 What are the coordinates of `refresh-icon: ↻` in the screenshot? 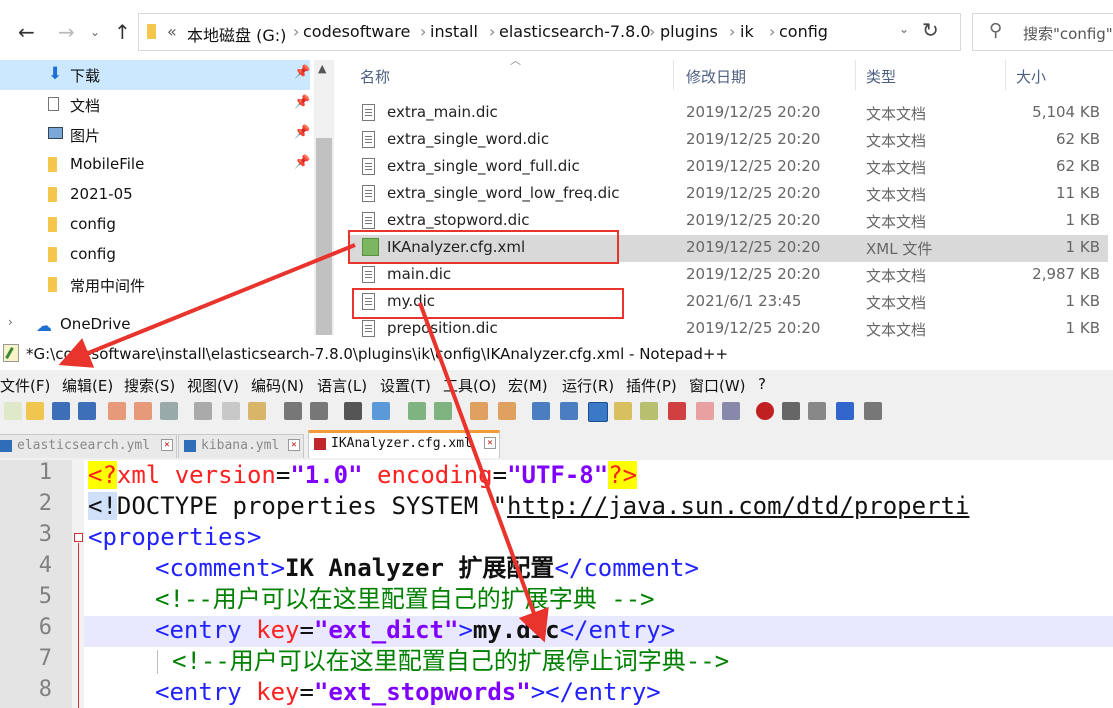 It's located at (930, 30).